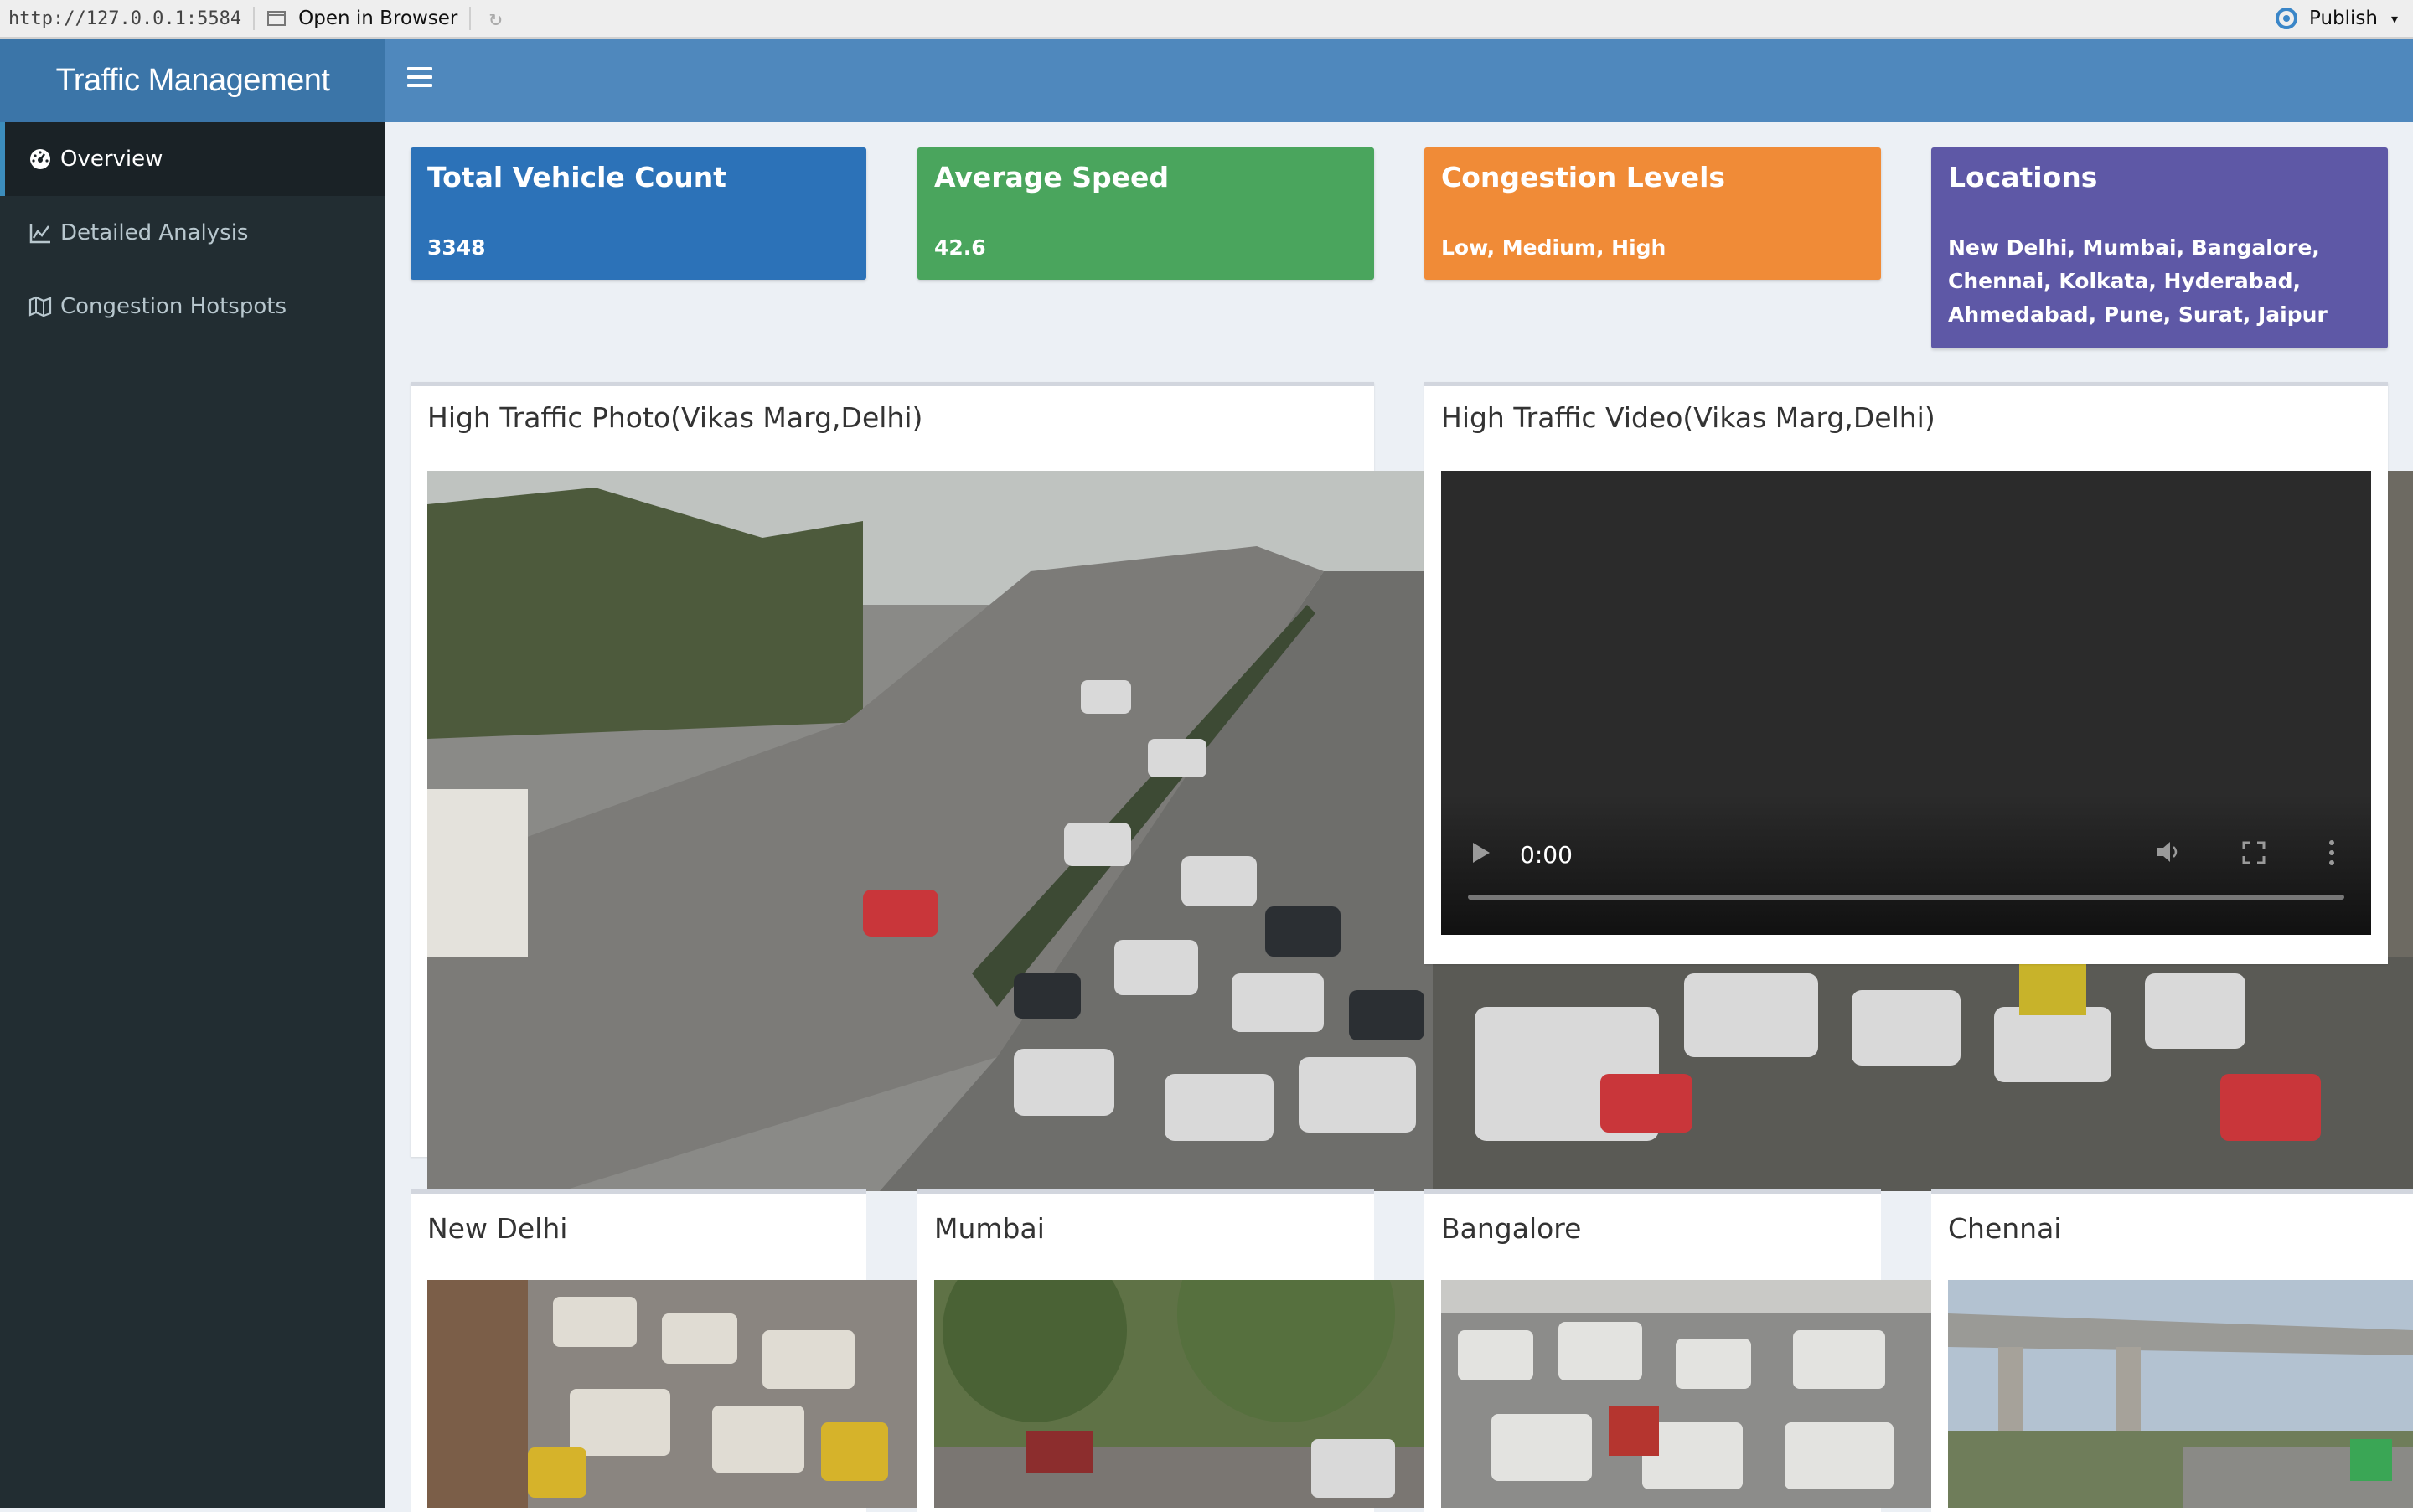  Describe the element at coordinates (1546, 855) in the screenshot. I see `video-time: 0:00` at that location.